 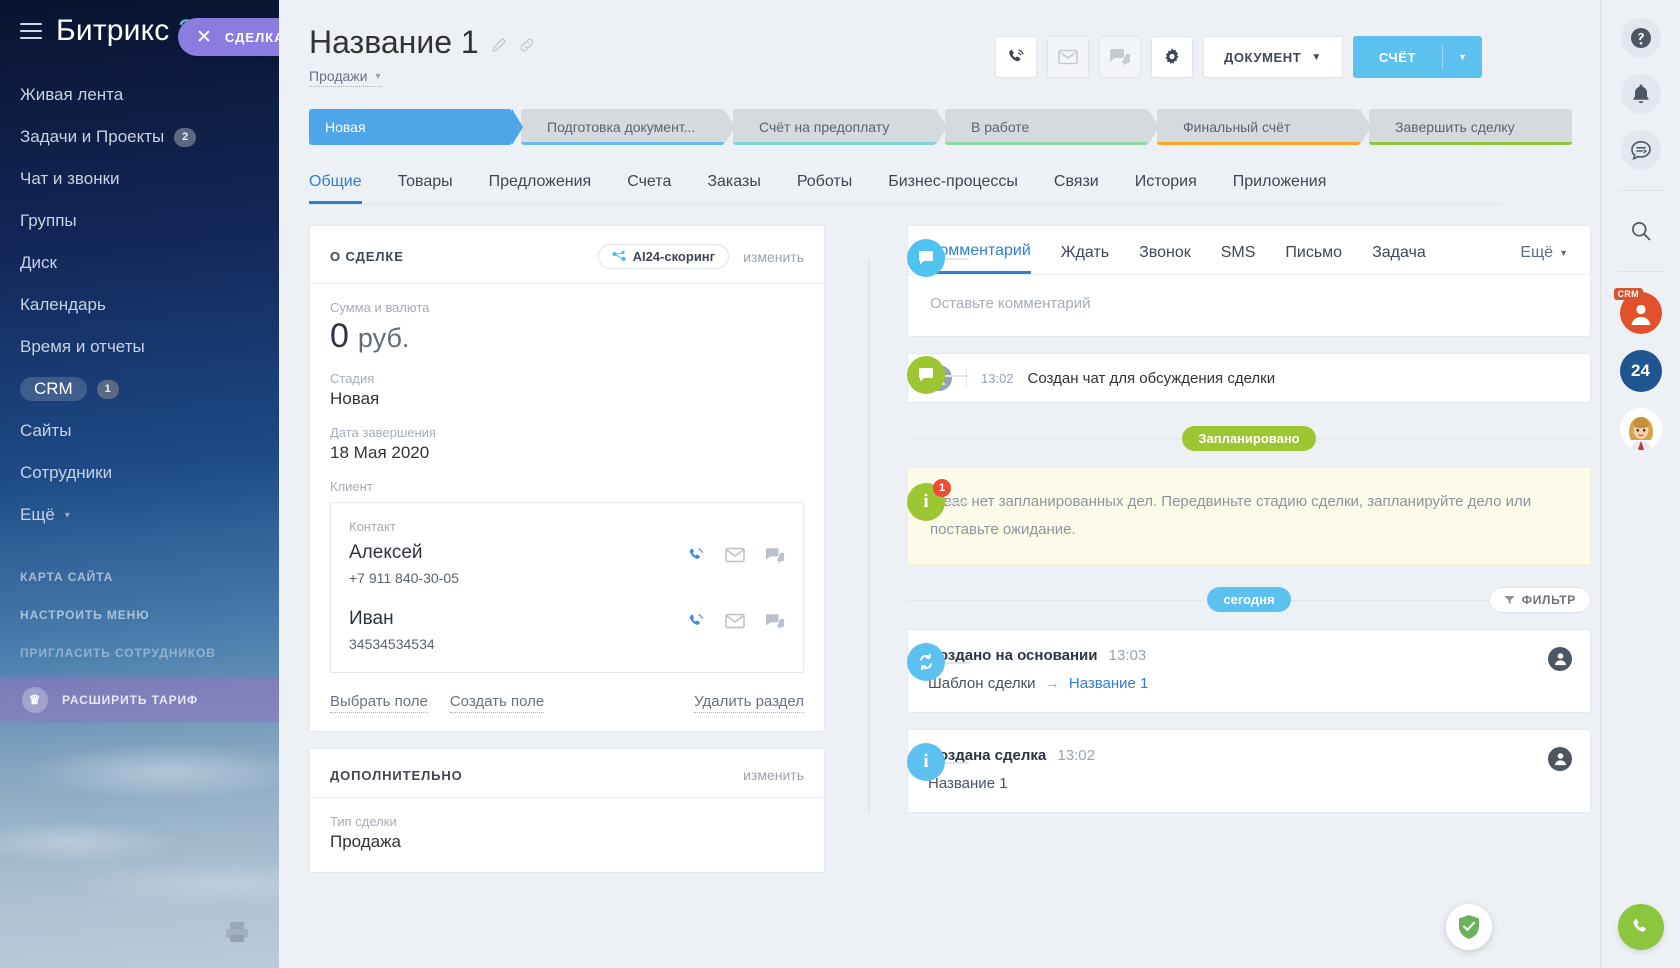 What do you see at coordinates (1165, 258) in the screenshot?
I see `editor-tab-call: Звонок` at bounding box center [1165, 258].